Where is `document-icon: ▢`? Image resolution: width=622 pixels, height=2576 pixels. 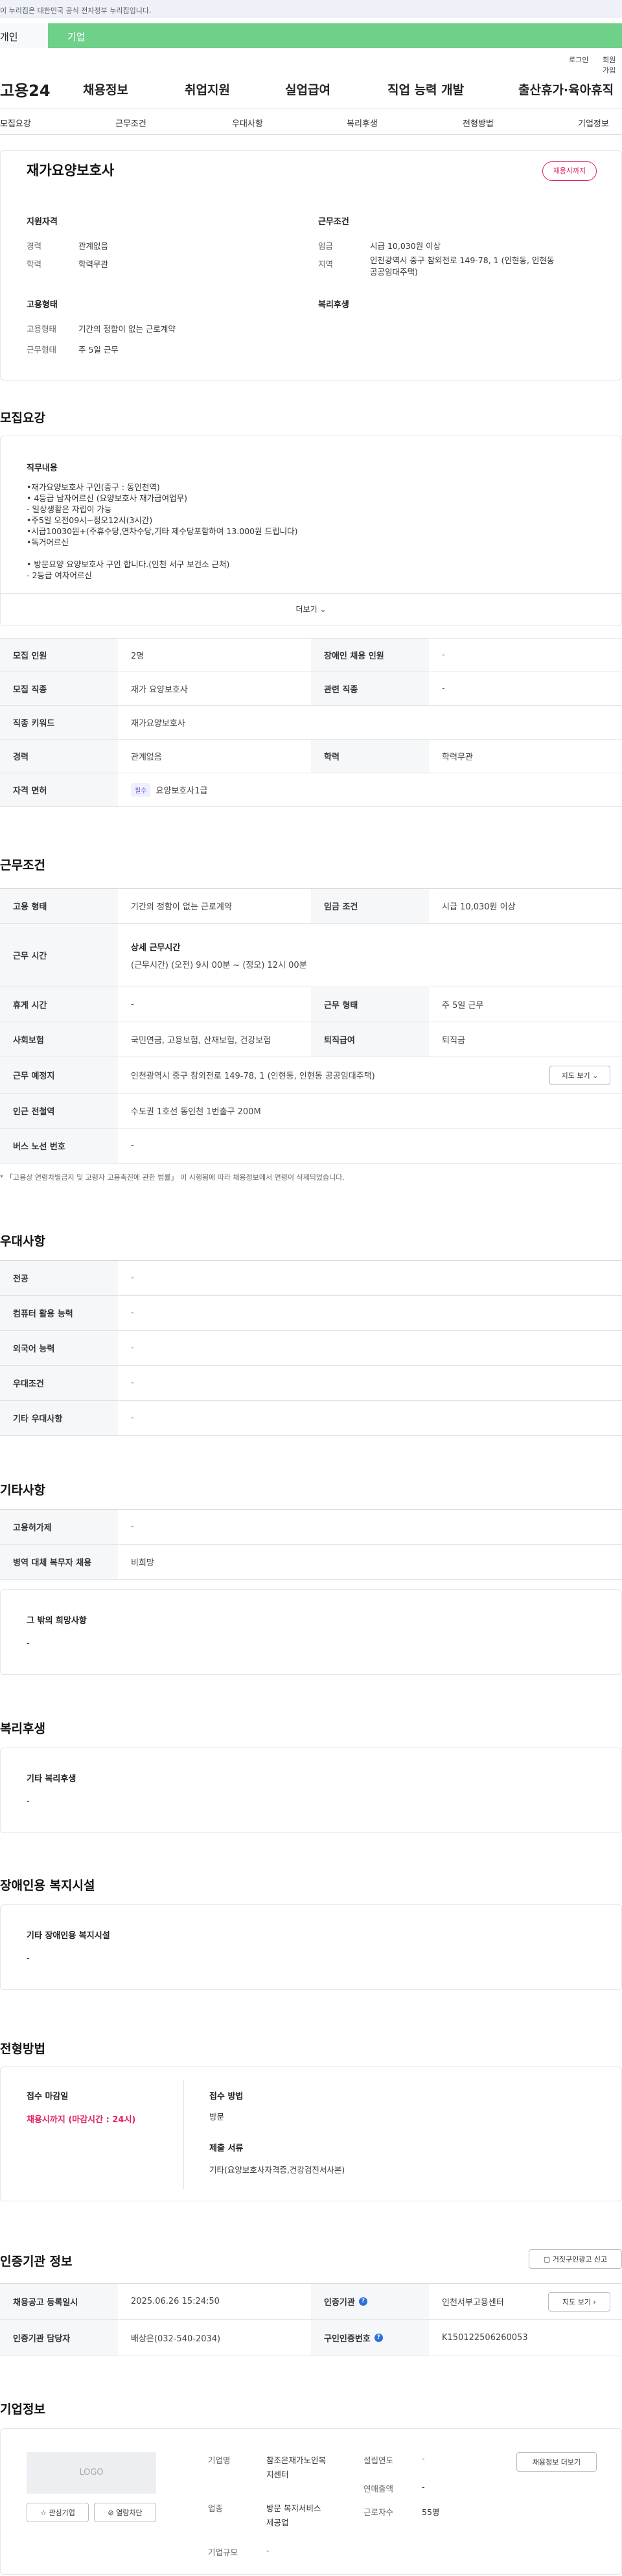
document-icon: ▢ is located at coordinates (547, 2259).